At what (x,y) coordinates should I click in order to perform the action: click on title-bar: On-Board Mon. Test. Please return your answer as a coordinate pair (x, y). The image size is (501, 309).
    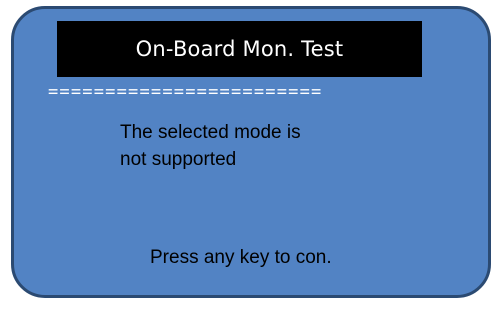
    Looking at the image, I should click on (239, 49).